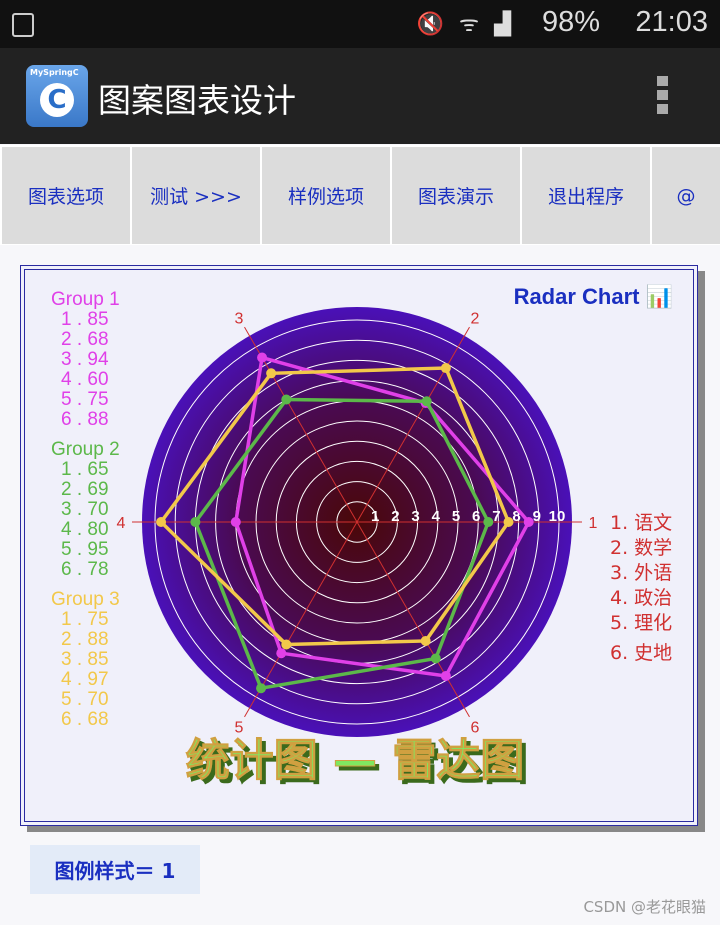 The image size is (720, 925). I want to click on ring-tick-label: 3, so click(415, 516).